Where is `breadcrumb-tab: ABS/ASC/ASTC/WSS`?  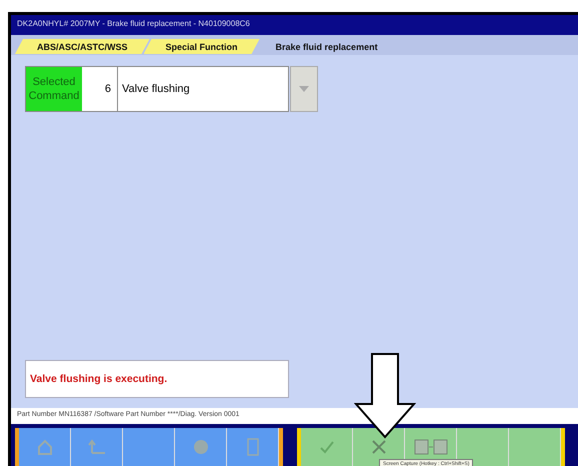
breadcrumb-tab: ABS/ASC/ASTC/WSS is located at coordinates (82, 46).